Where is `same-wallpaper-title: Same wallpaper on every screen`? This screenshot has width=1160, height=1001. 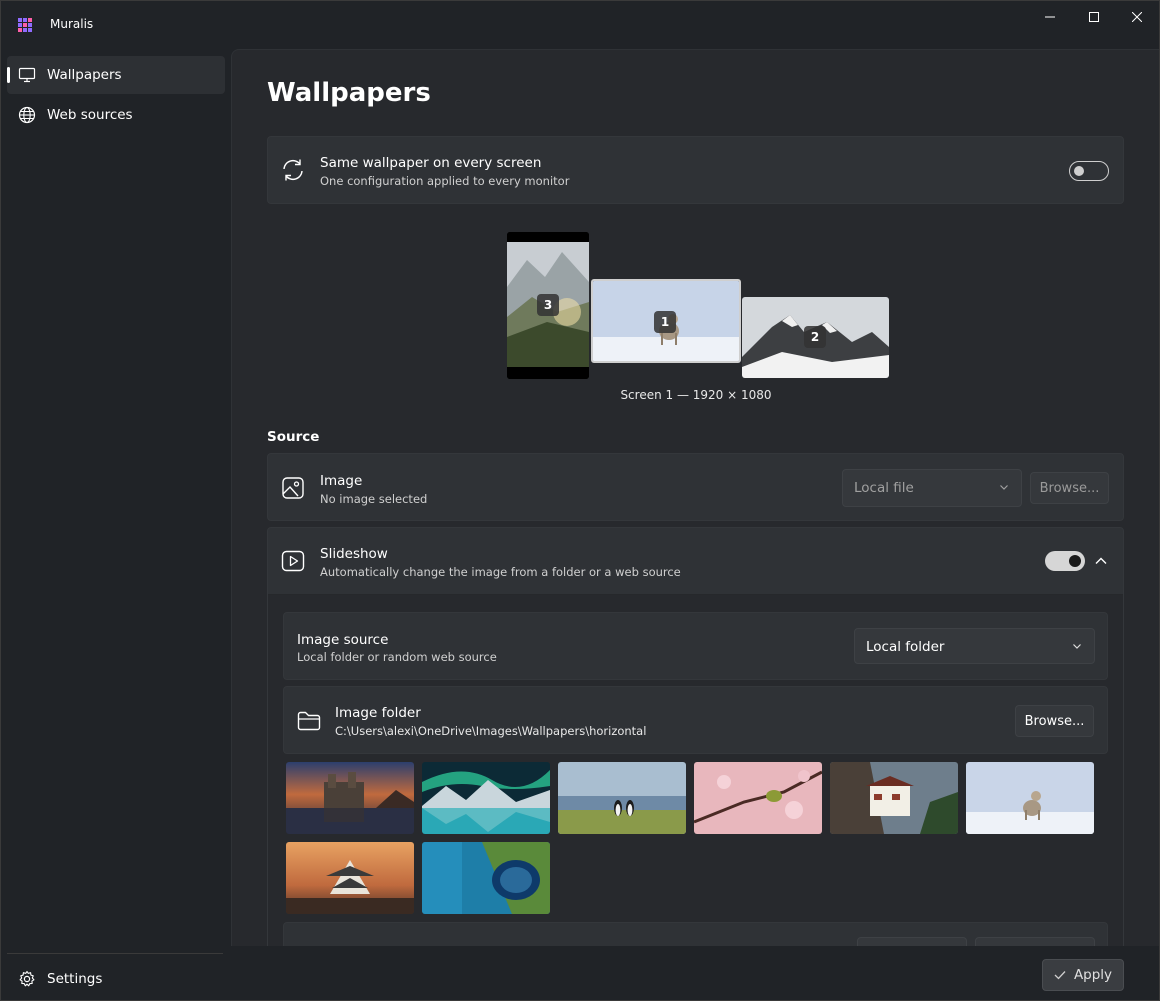 same-wallpaper-title: Same wallpaper on every screen is located at coordinates (431, 163).